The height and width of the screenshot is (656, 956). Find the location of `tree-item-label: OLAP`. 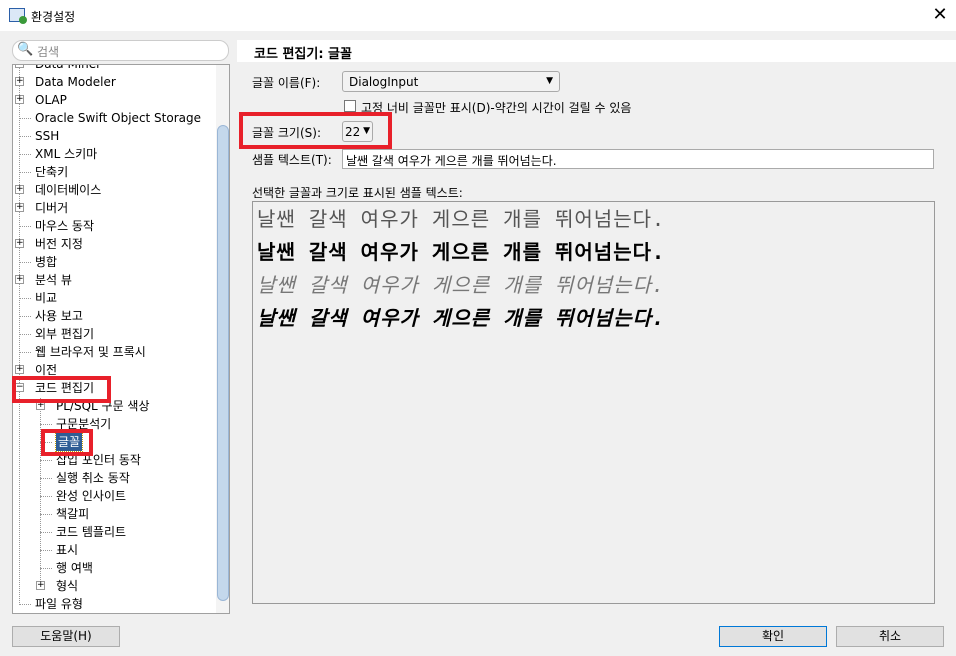

tree-item-label: OLAP is located at coordinates (51, 100).